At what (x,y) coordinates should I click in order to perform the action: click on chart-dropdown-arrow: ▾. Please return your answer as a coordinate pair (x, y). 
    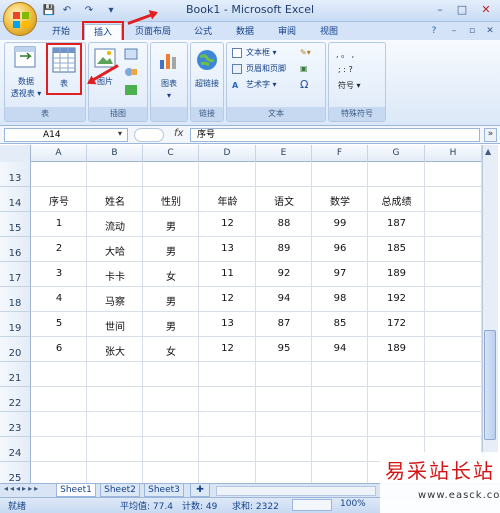
    Looking at the image, I should click on (169, 95).